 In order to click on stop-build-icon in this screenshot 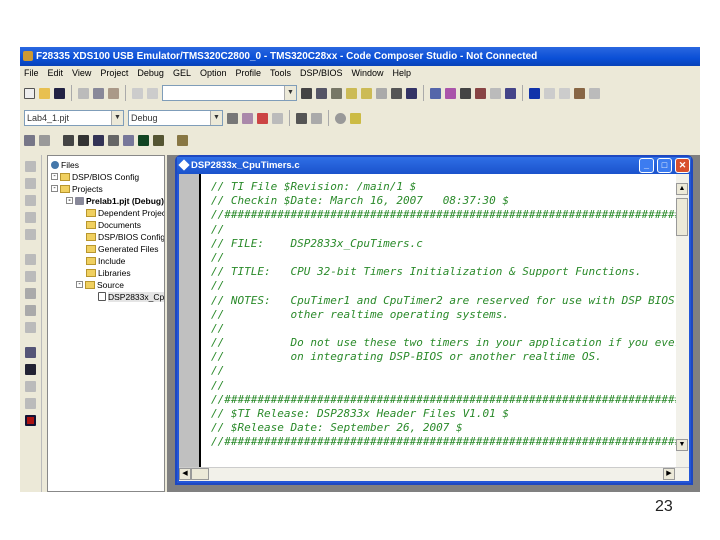, I will do `click(277, 118)`.